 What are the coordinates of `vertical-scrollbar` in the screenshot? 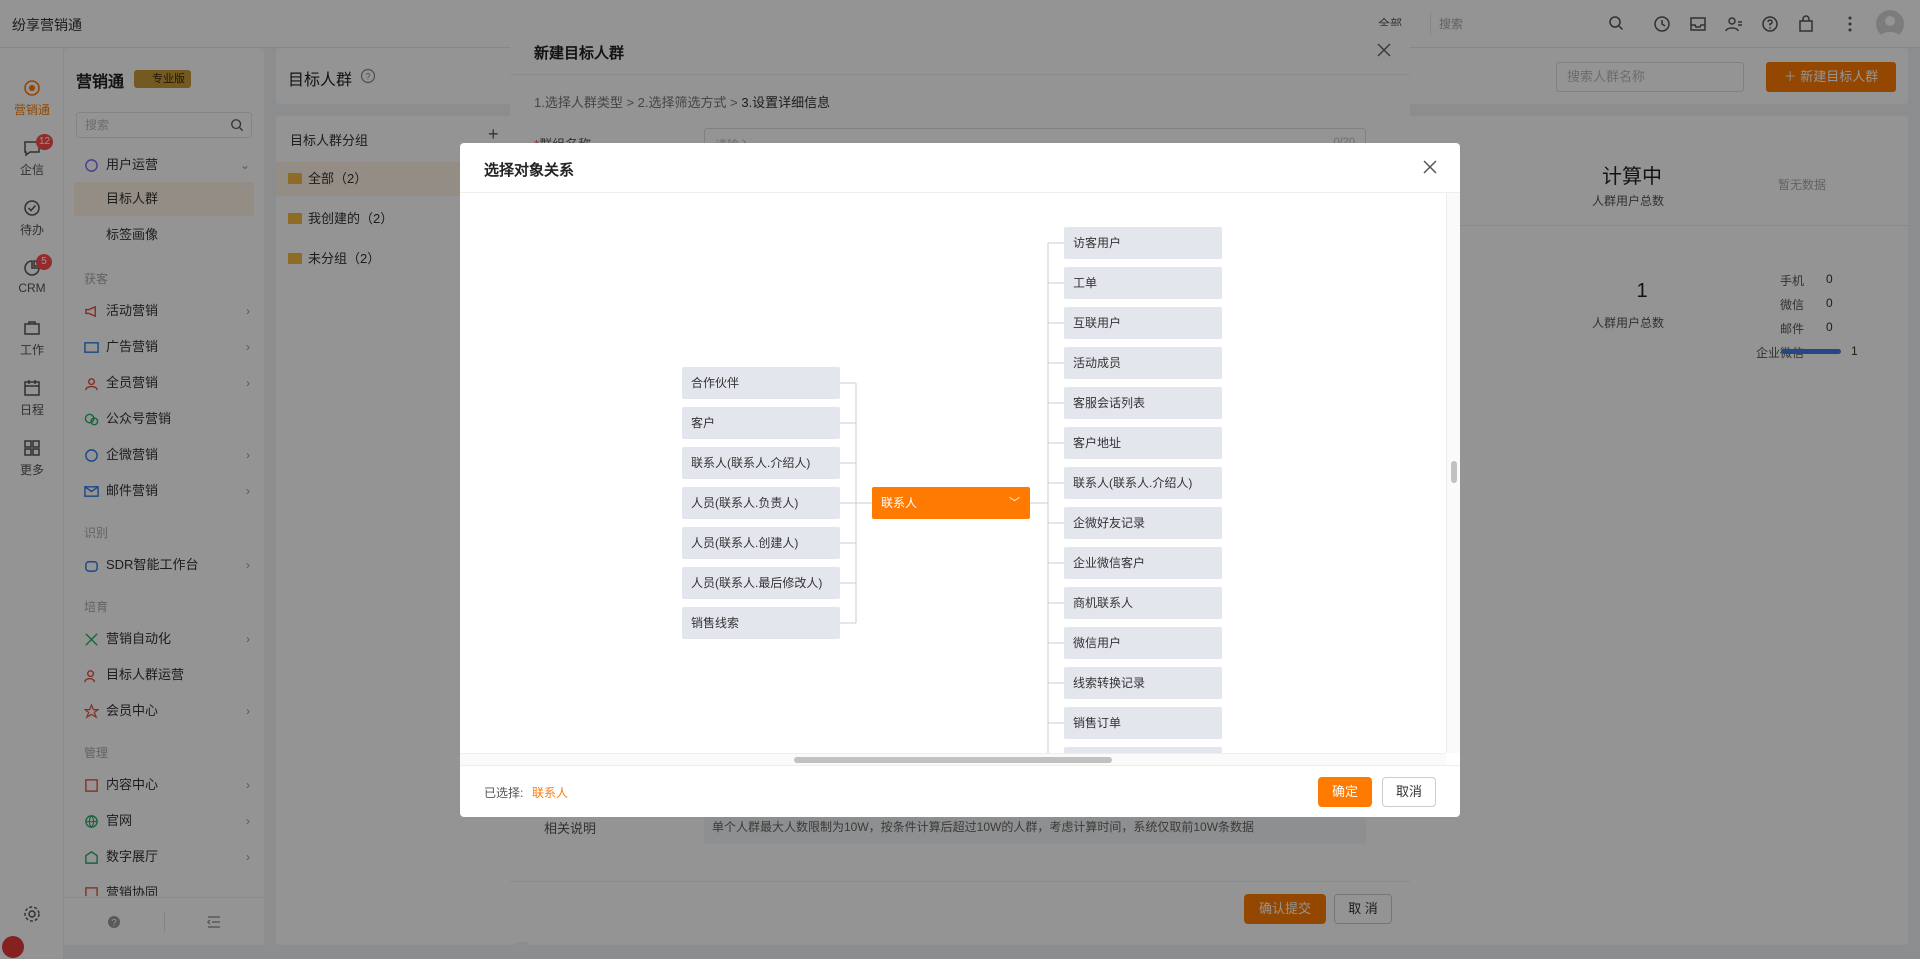 It's located at (1453, 473).